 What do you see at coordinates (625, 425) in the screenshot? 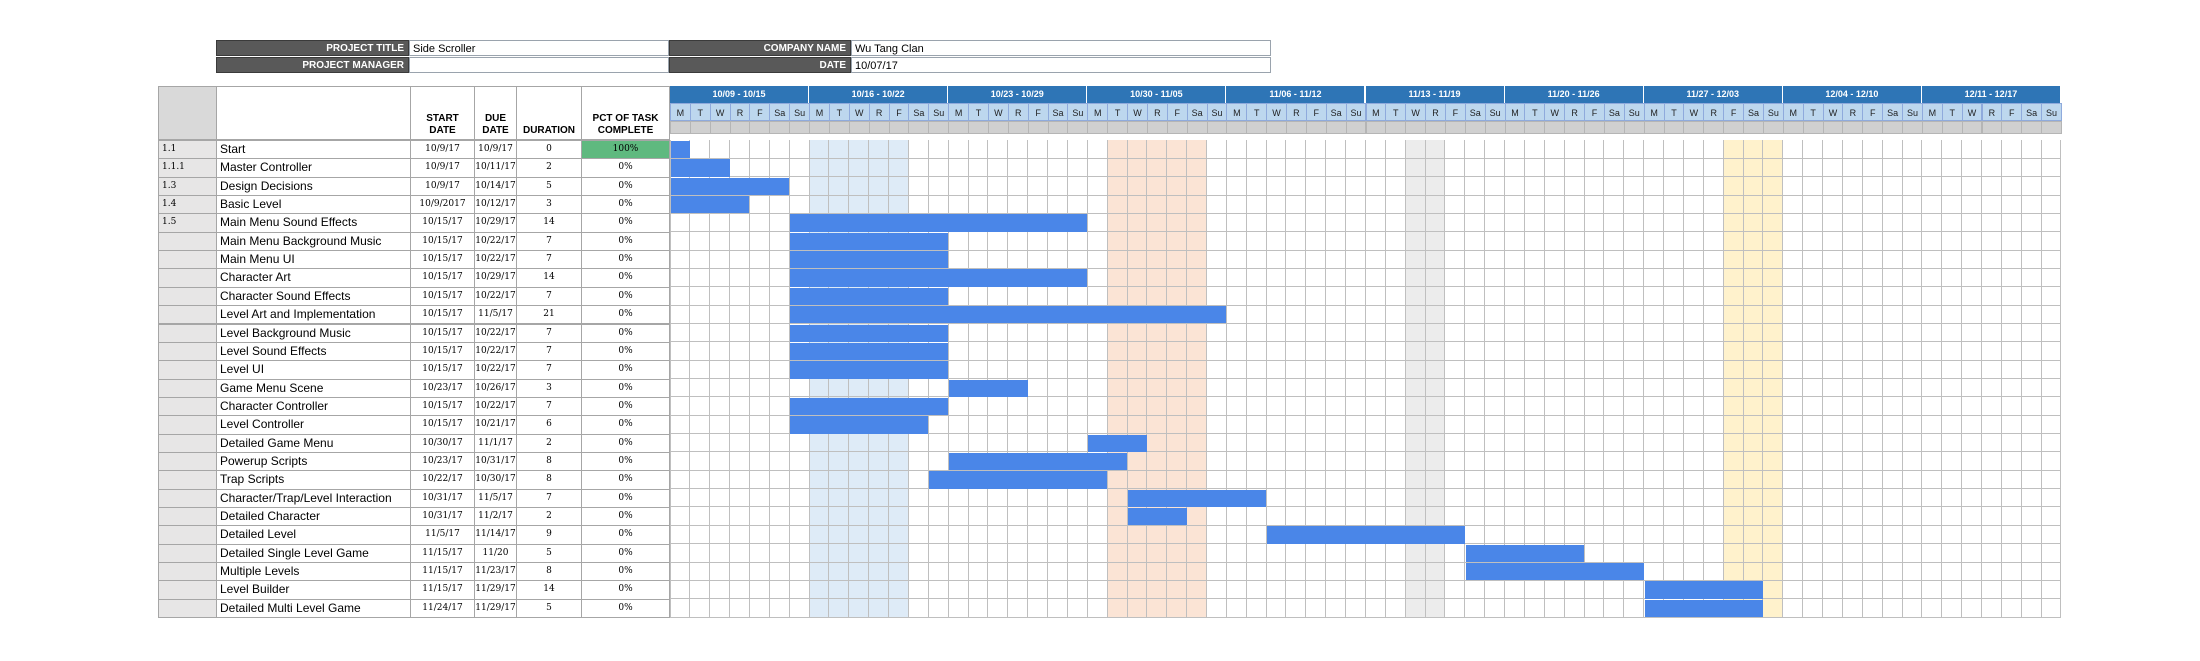
I see `task-pct-complete: 0%` at bounding box center [625, 425].